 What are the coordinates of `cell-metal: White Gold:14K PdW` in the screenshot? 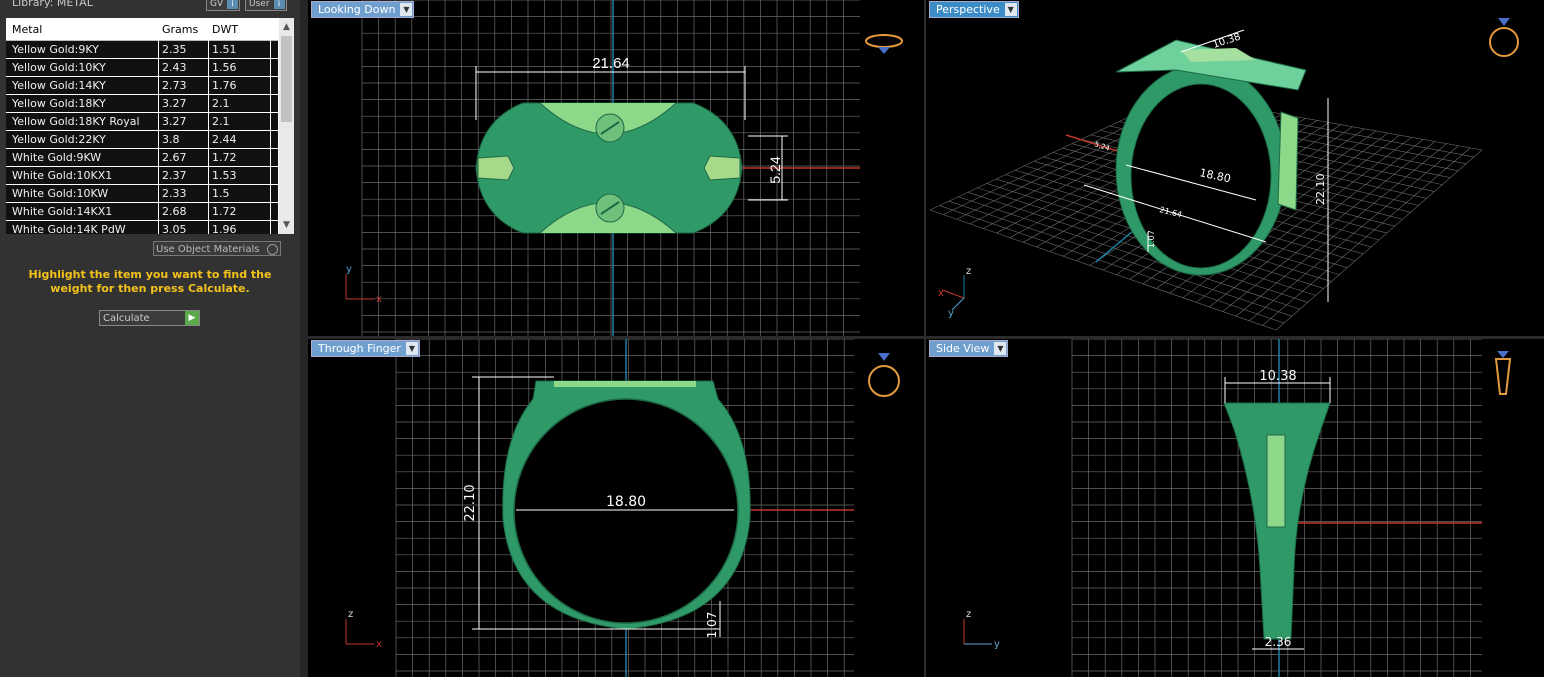 It's located at (69, 228).